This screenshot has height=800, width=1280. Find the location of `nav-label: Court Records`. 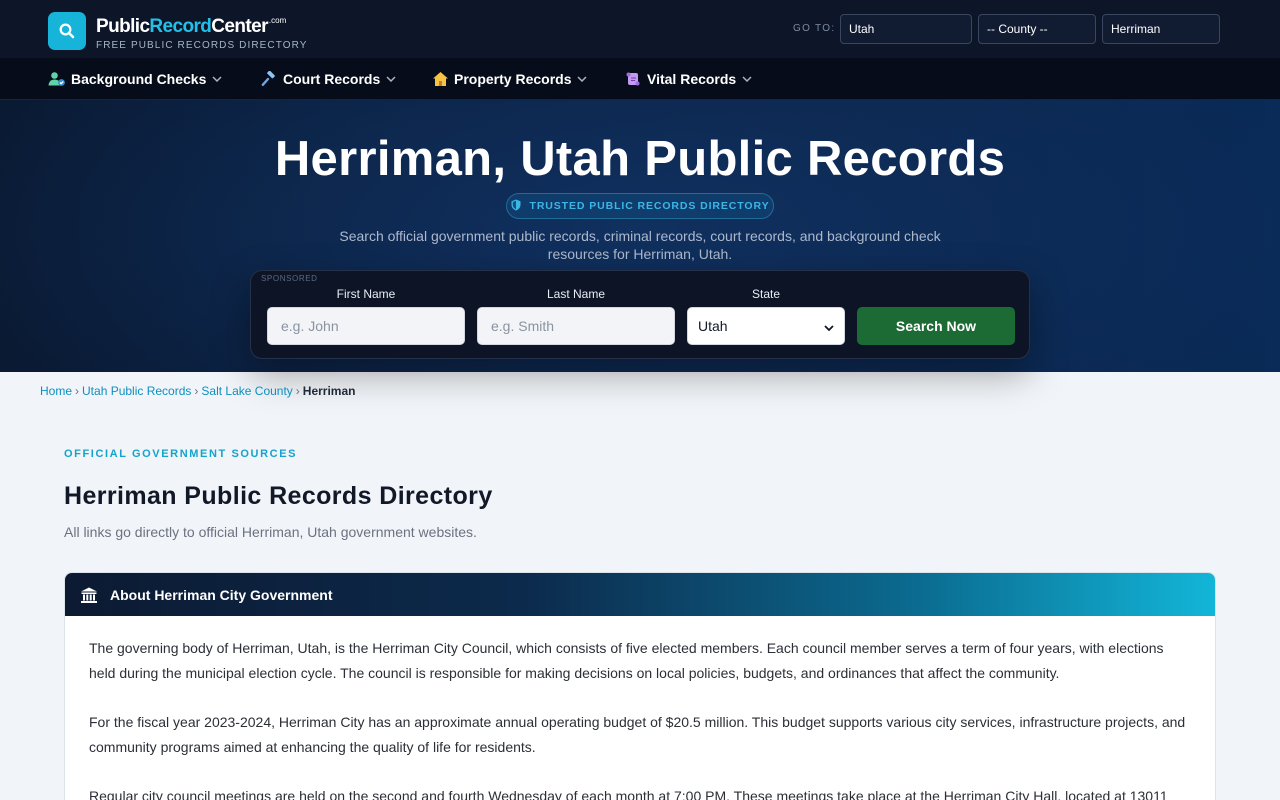

nav-label: Court Records is located at coordinates (332, 79).